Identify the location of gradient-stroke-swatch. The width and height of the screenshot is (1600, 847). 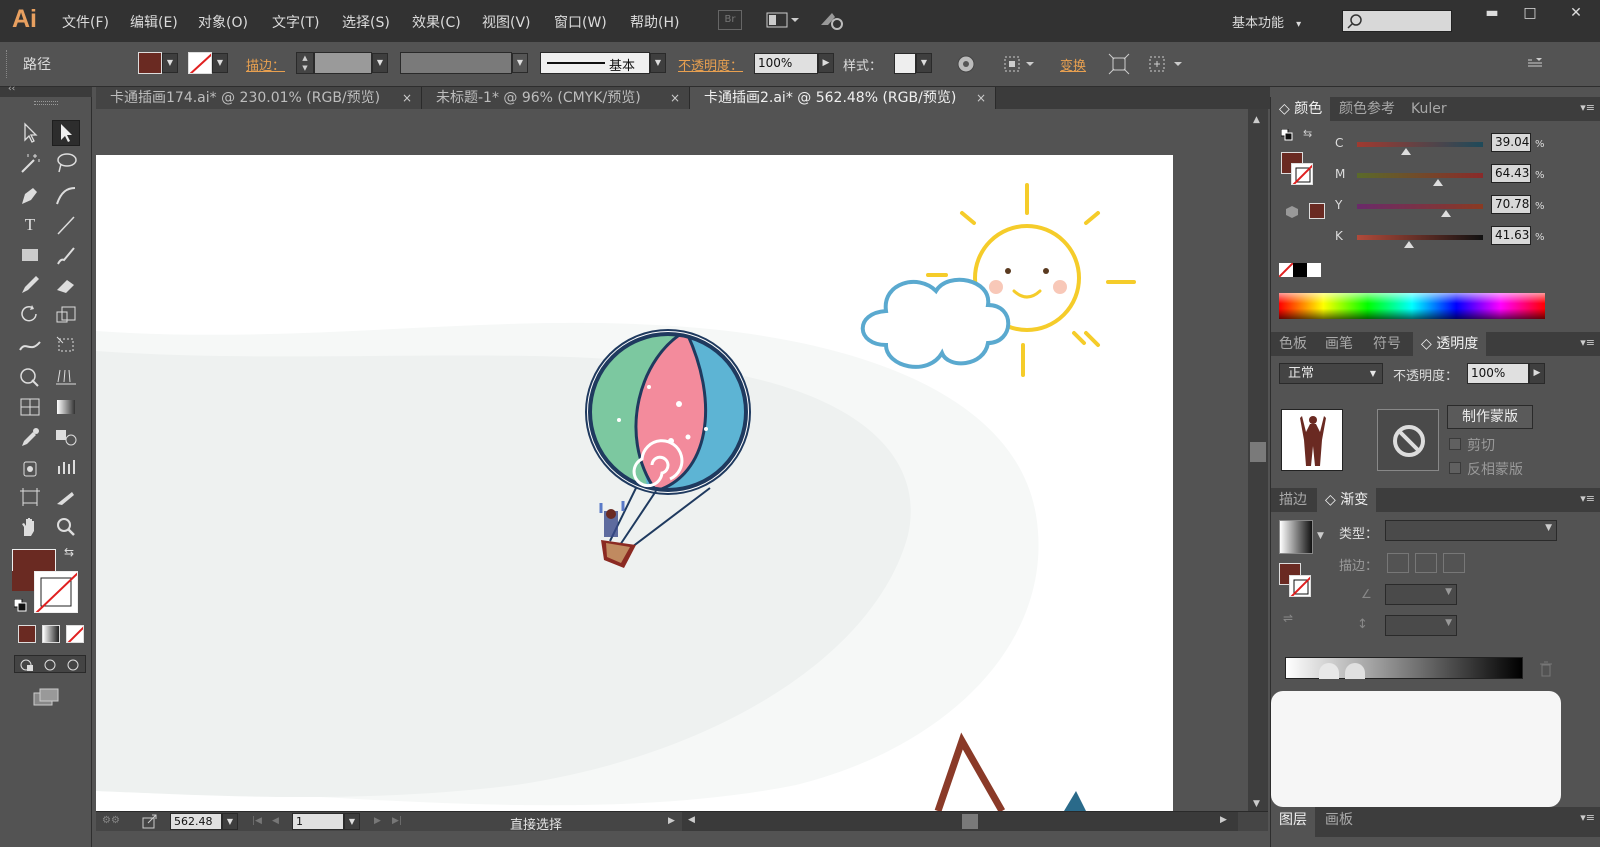
(1300, 586).